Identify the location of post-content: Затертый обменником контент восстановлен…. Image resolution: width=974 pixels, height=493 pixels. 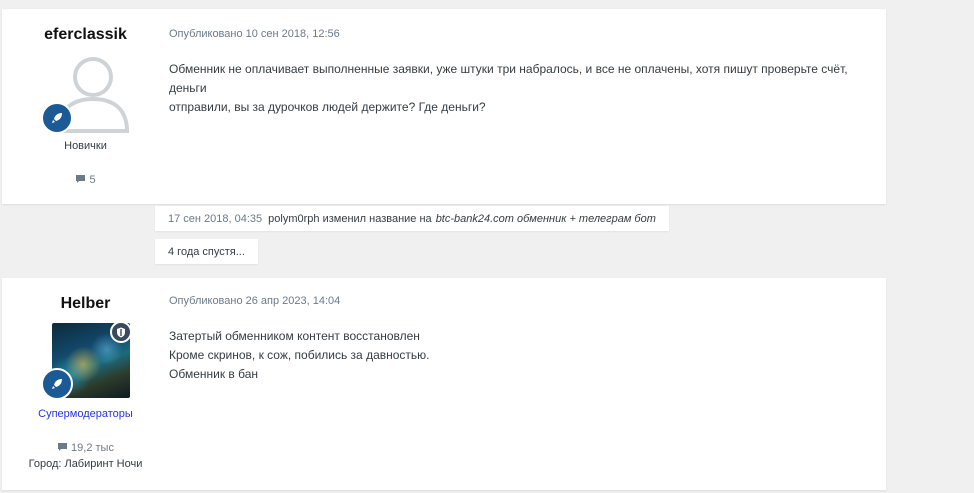
(519, 355).